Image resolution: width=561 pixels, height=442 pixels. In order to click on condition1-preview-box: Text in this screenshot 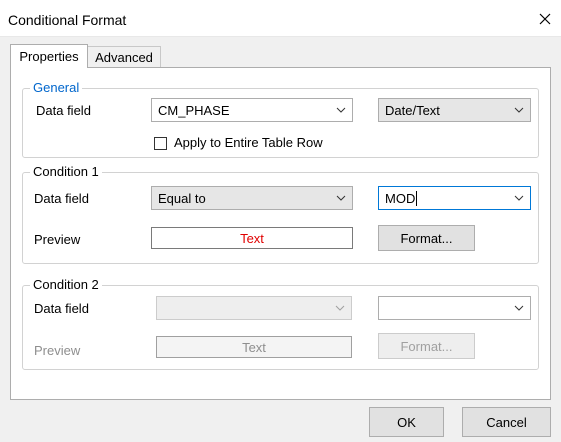, I will do `click(252, 238)`.